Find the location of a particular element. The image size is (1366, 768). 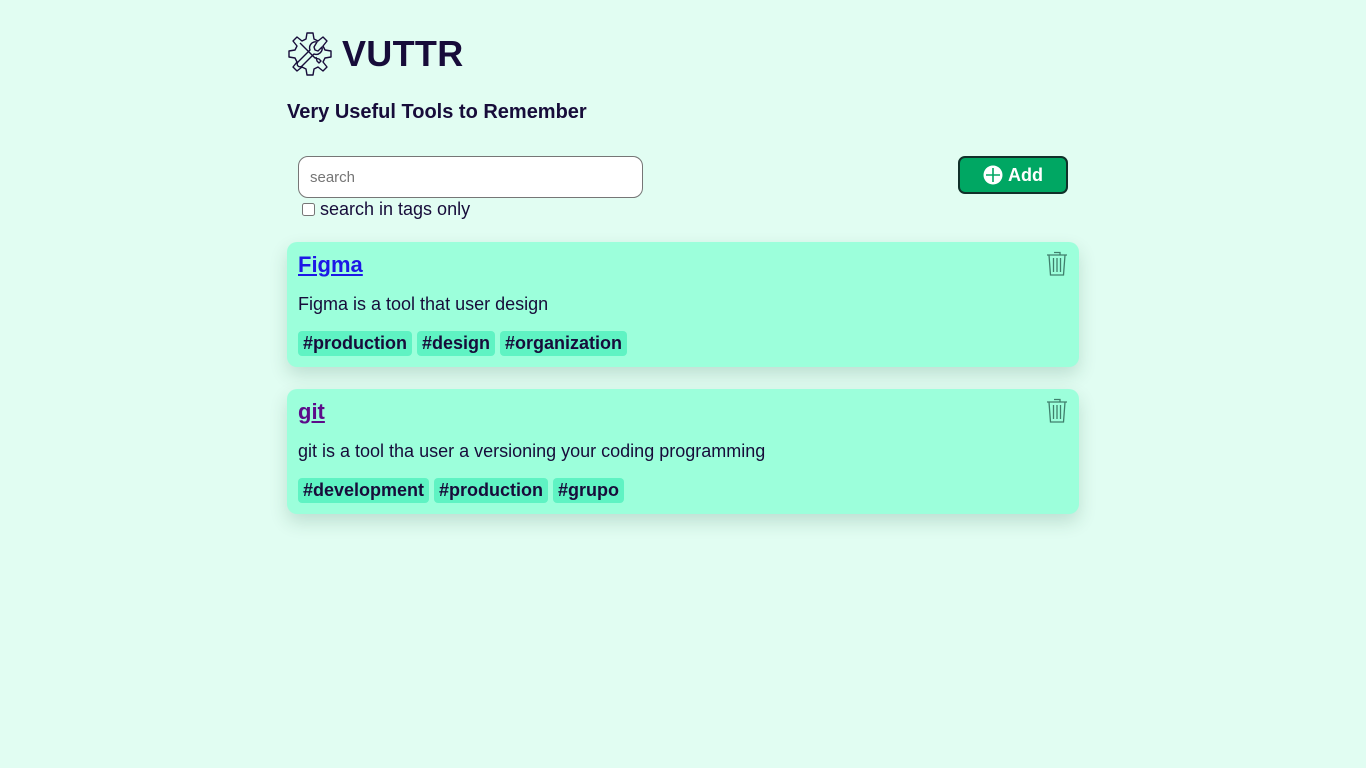

search-input is located at coordinates (470, 177).